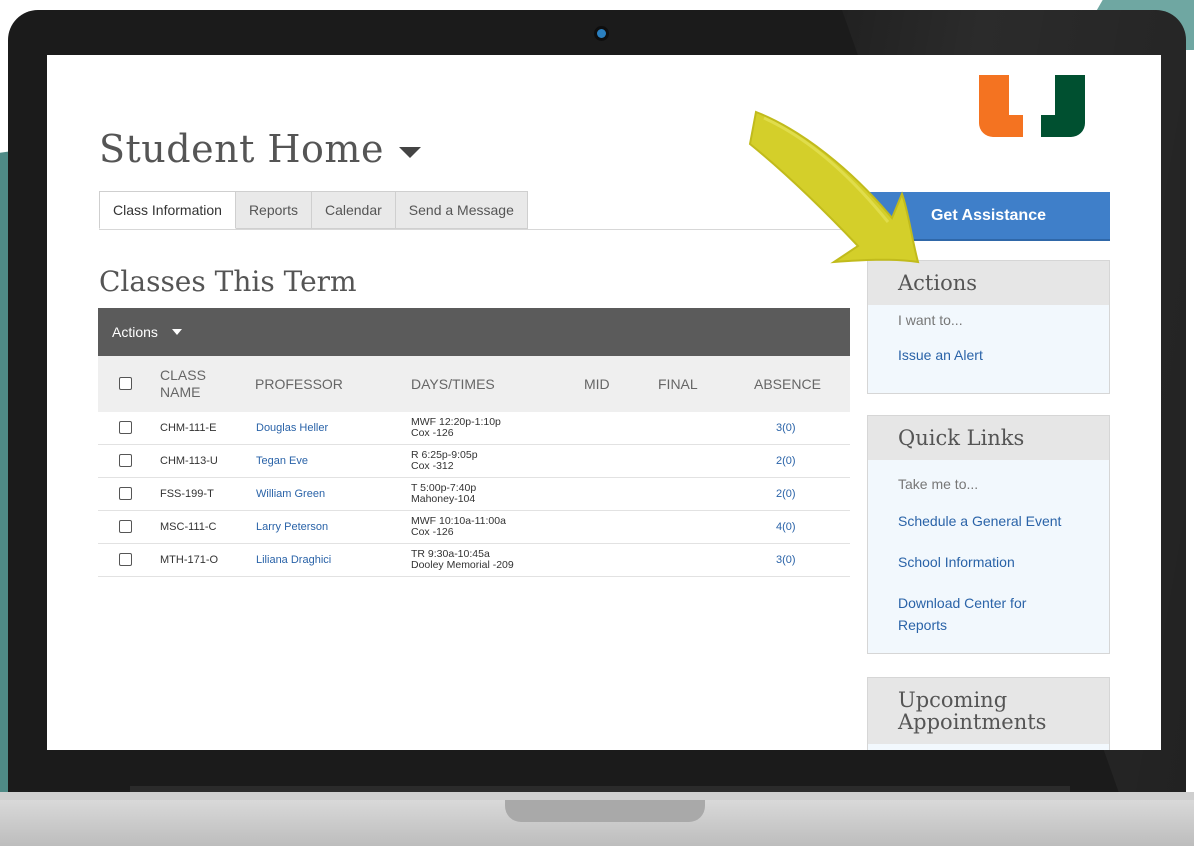 The image size is (1194, 846). Describe the element at coordinates (195, 384) in the screenshot. I see `column-header-class-name: CLASS NAME` at that location.